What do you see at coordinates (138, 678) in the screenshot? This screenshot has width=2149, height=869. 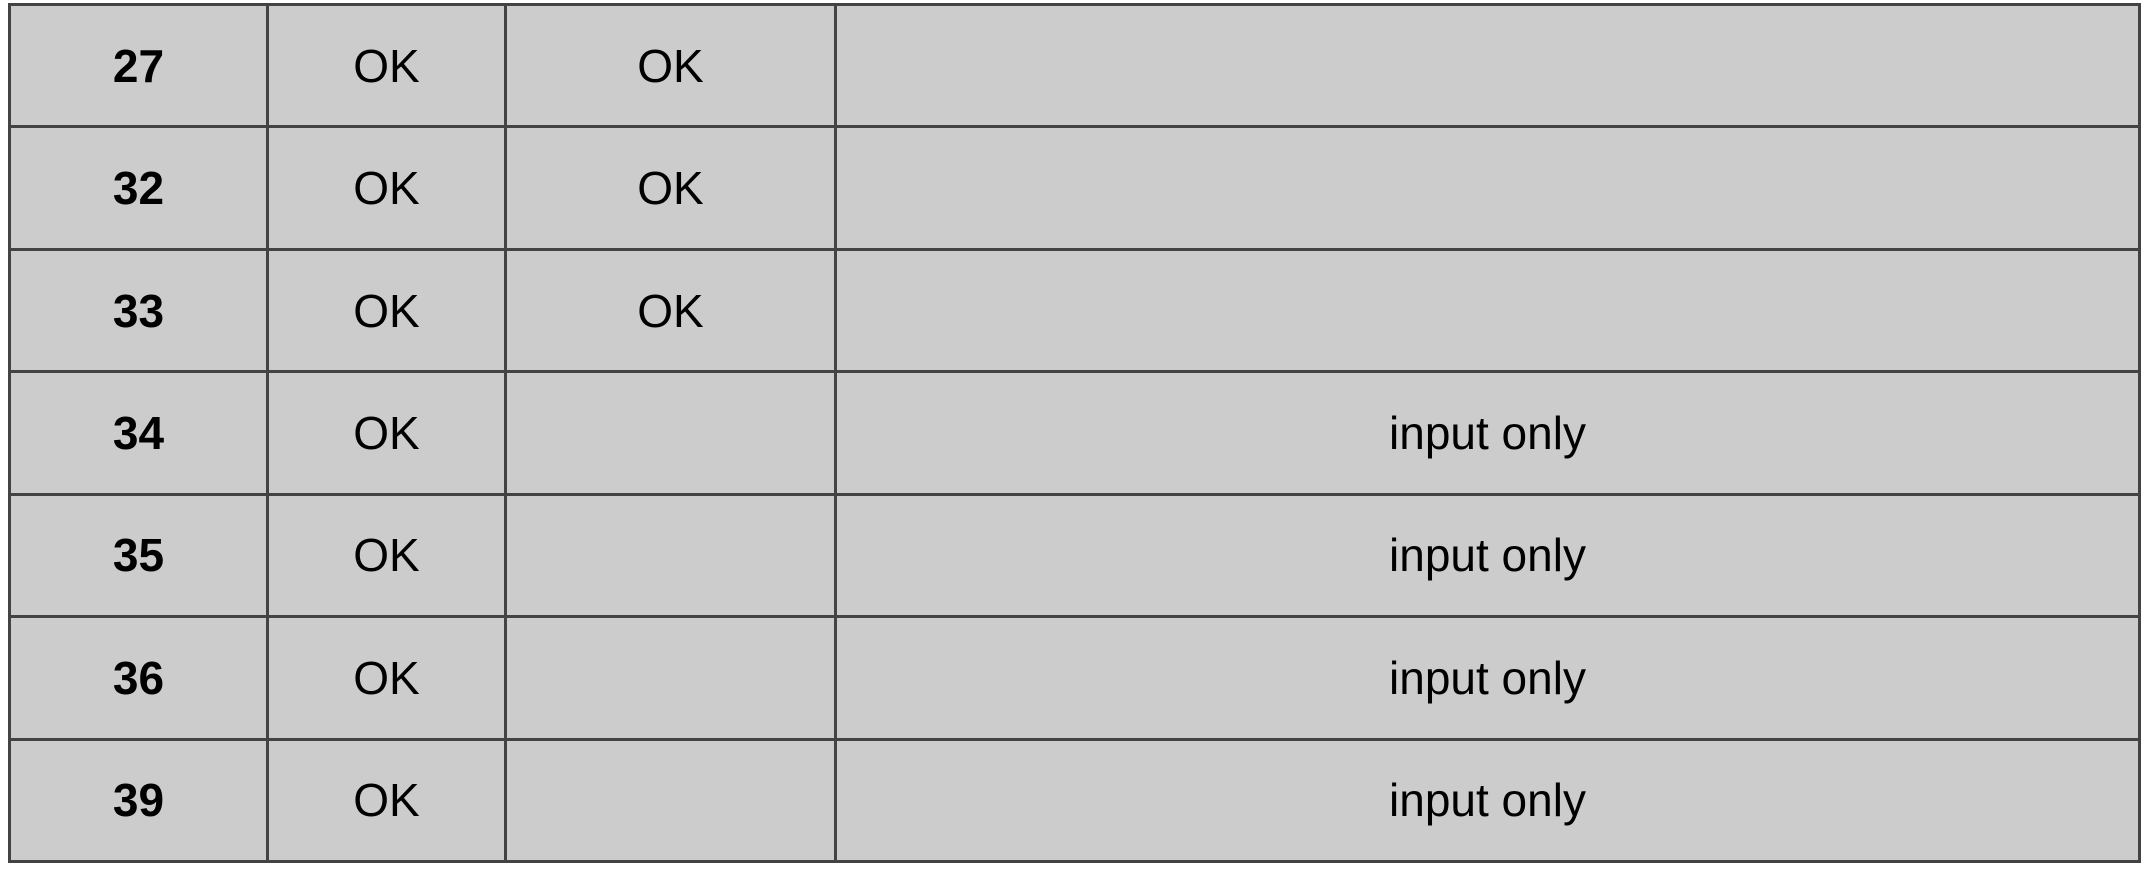 I see `gpio-number-cell: 36` at bounding box center [138, 678].